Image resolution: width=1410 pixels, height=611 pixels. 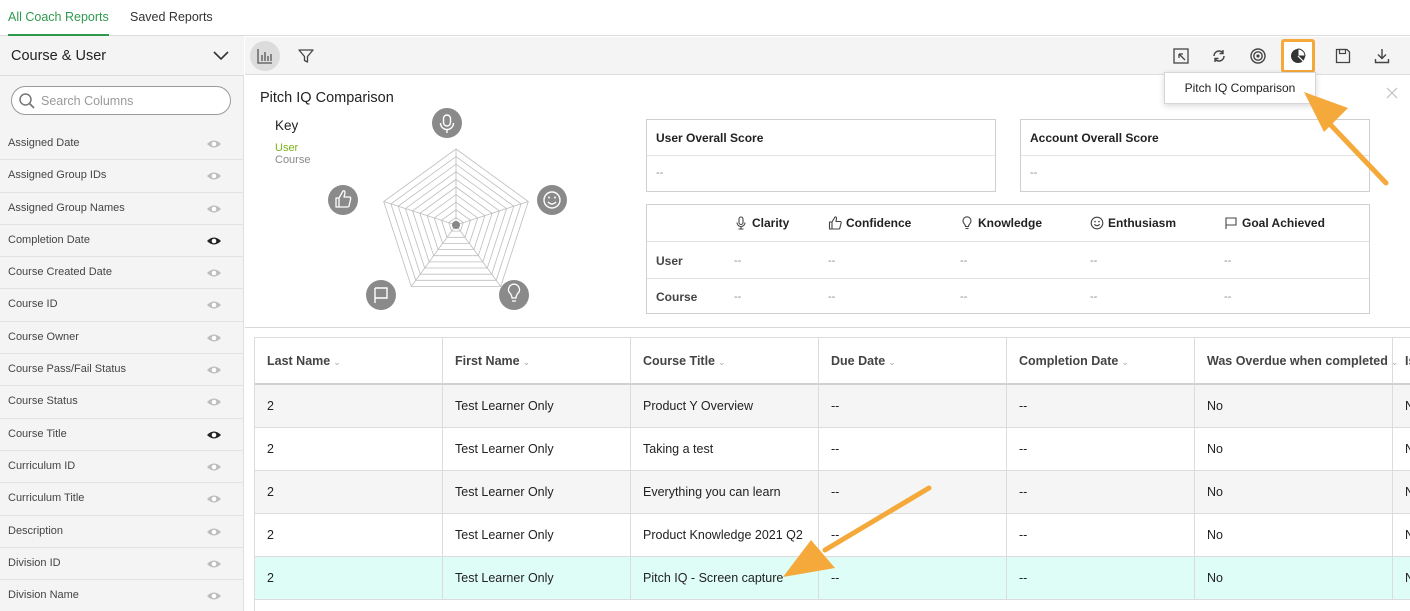 I want to click on metric-knowledge-header: Knowledge, so click(x=1001, y=223).